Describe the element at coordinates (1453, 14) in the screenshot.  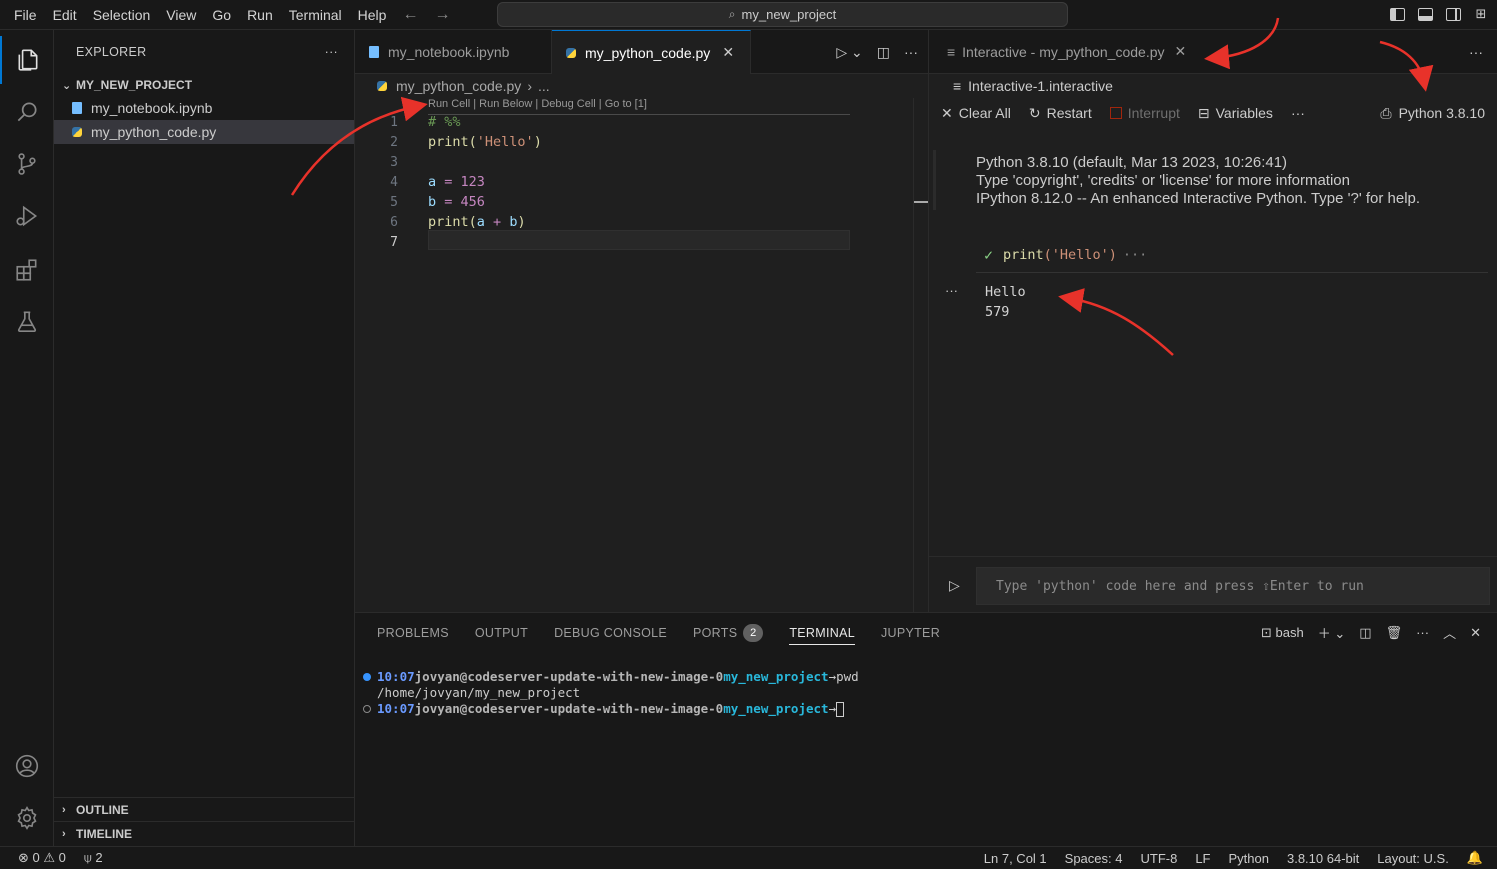
I see `toggle-secondary-sidebar-icon` at that location.